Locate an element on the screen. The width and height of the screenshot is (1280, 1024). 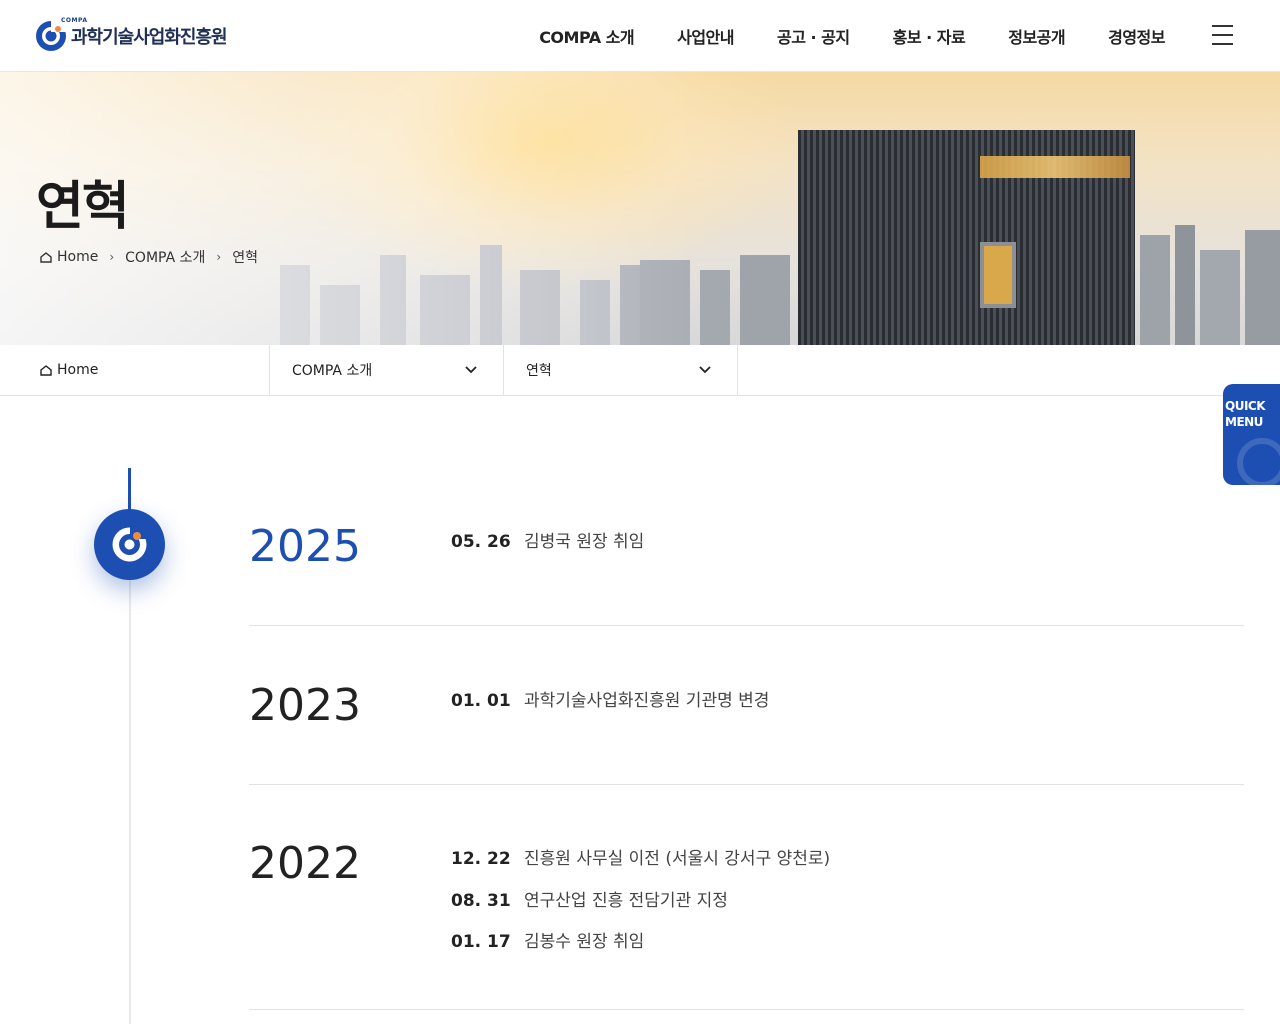
event-date: 01. 17 is located at coordinates (481, 942).